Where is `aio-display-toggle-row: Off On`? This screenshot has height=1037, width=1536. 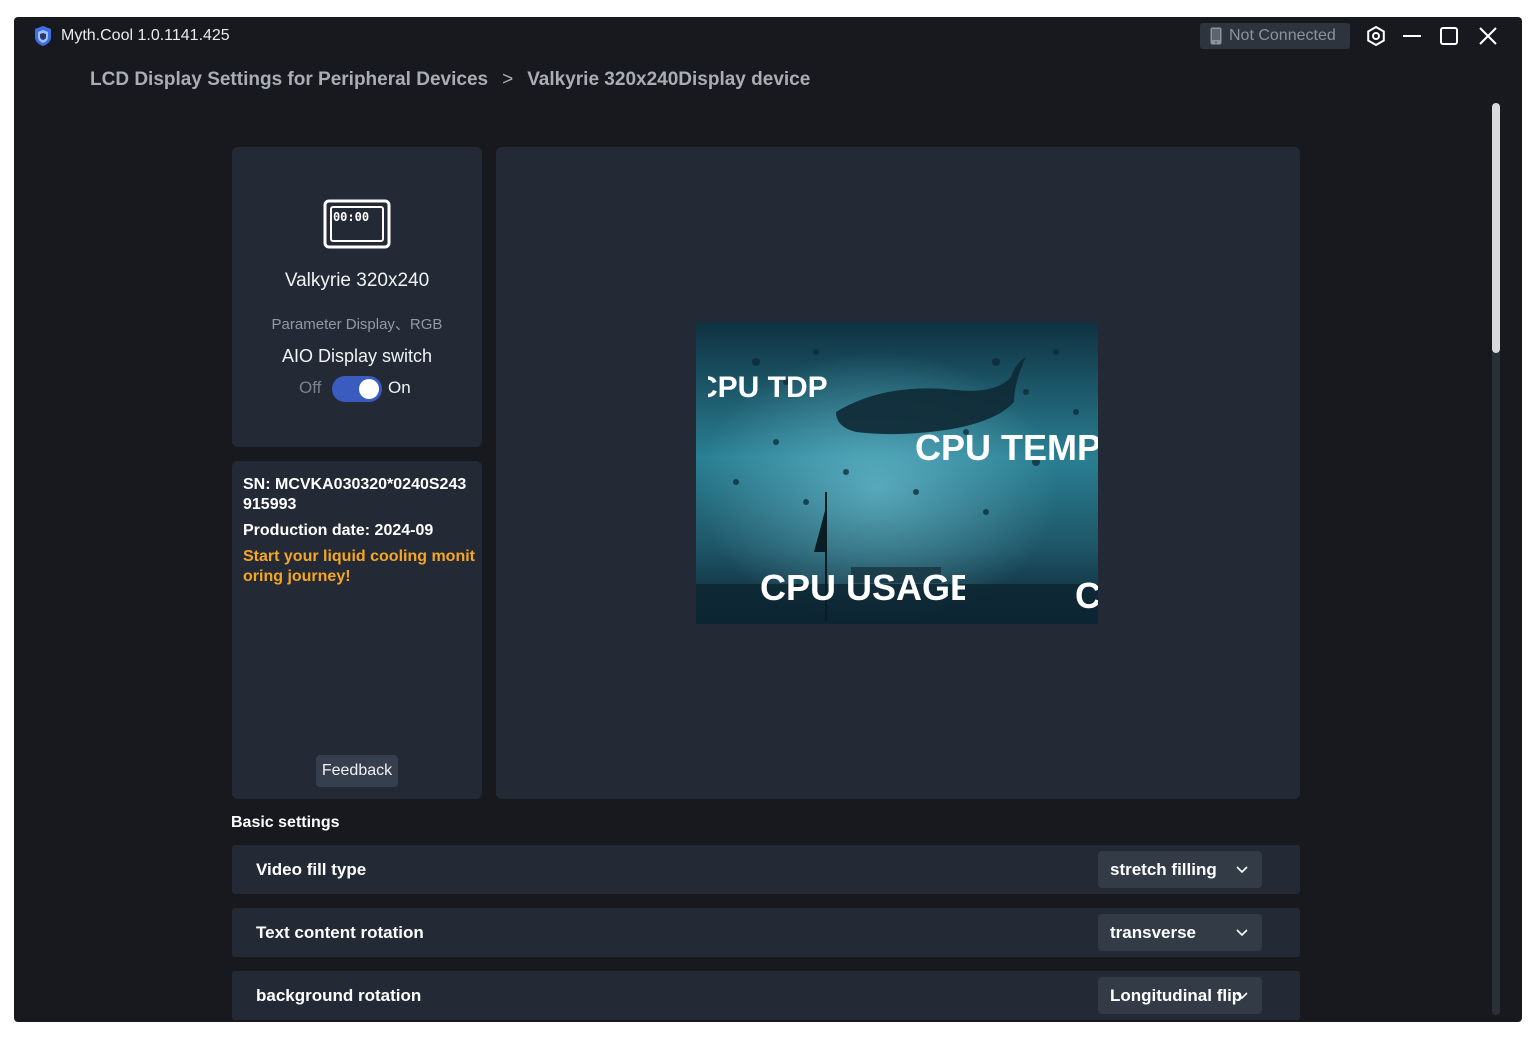
aio-display-toggle-row: Off On is located at coordinates (357, 389).